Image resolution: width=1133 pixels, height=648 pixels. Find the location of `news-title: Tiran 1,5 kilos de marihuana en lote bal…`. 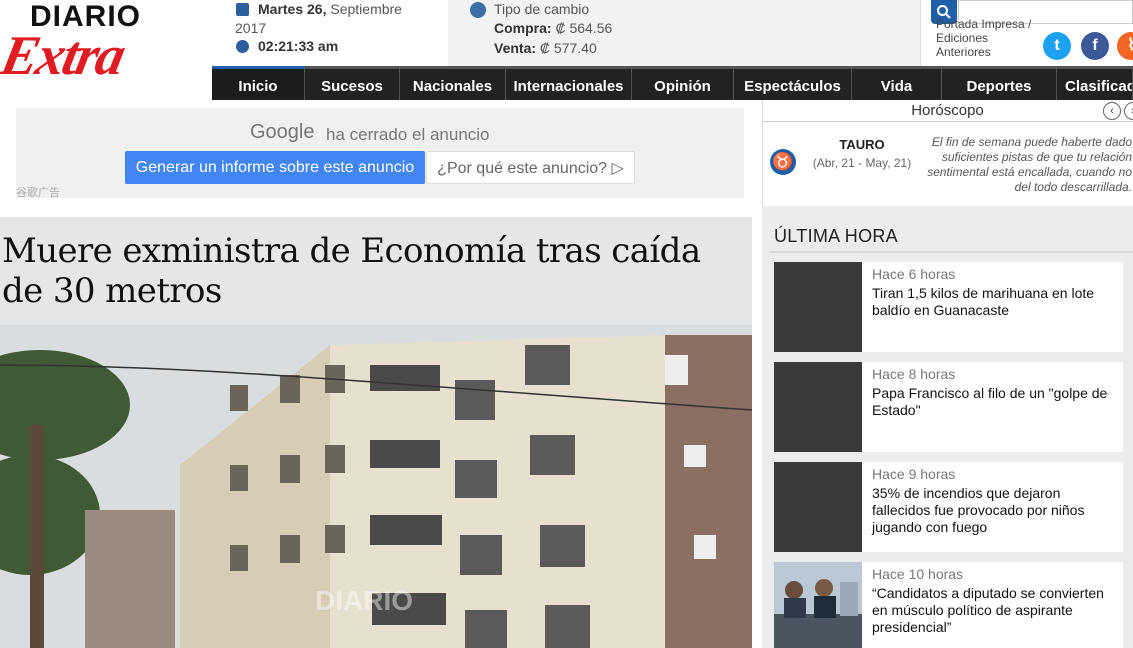

news-title: Tiran 1,5 kilos de marihuana en lote bal… is located at coordinates (994, 302).